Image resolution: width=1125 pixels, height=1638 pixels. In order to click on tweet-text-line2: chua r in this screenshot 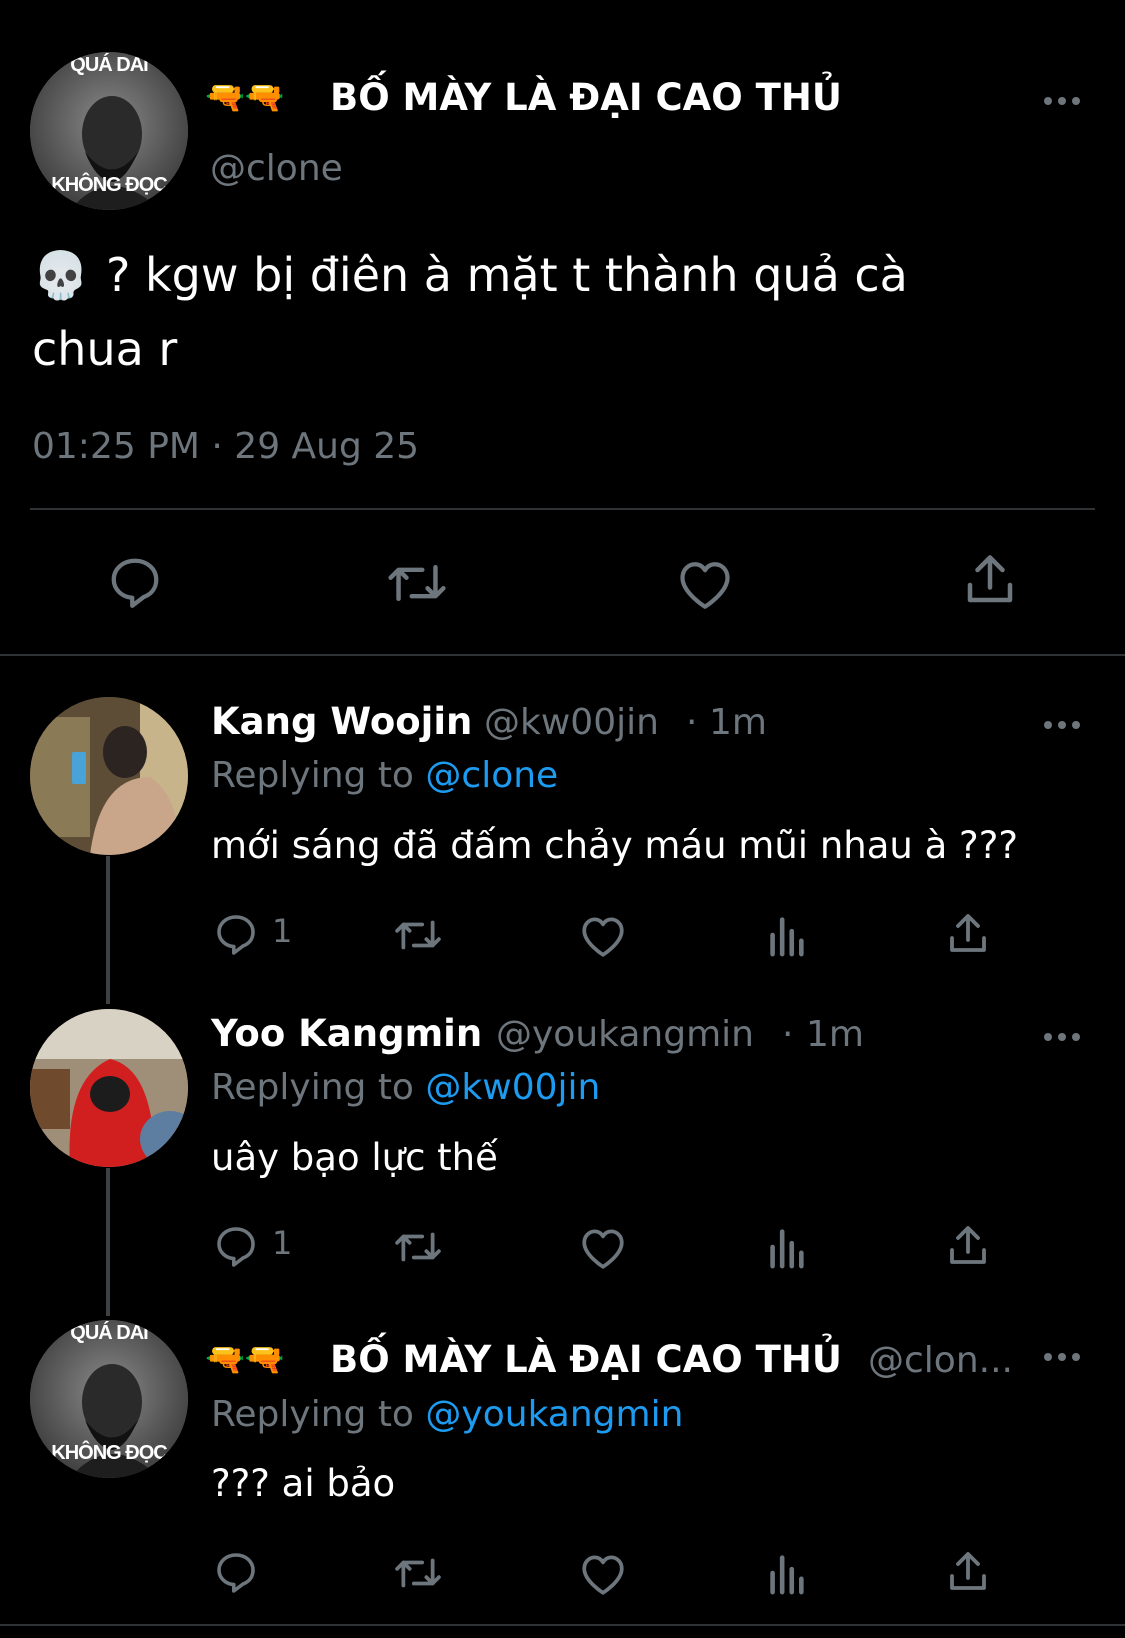, I will do `click(105, 349)`.